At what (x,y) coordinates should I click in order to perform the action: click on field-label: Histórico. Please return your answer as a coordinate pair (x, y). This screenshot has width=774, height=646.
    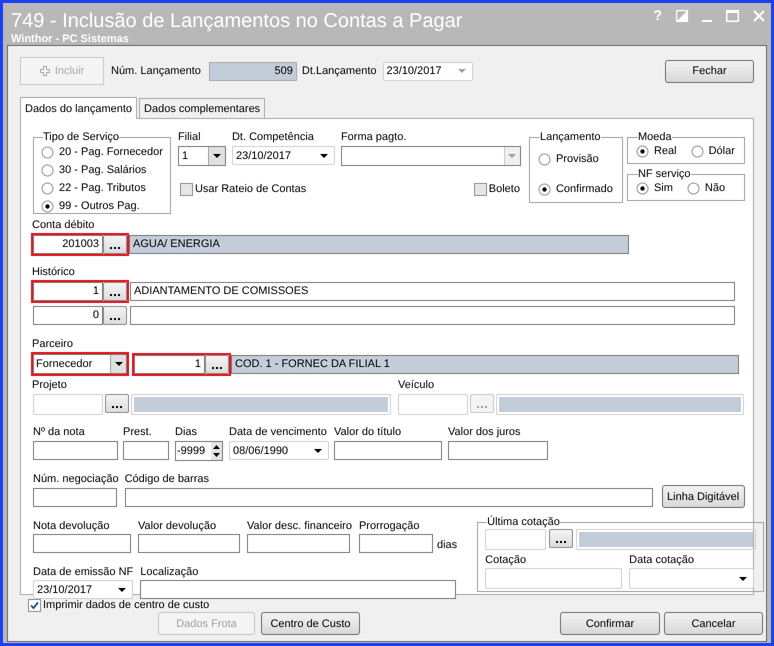
    Looking at the image, I should click on (54, 272).